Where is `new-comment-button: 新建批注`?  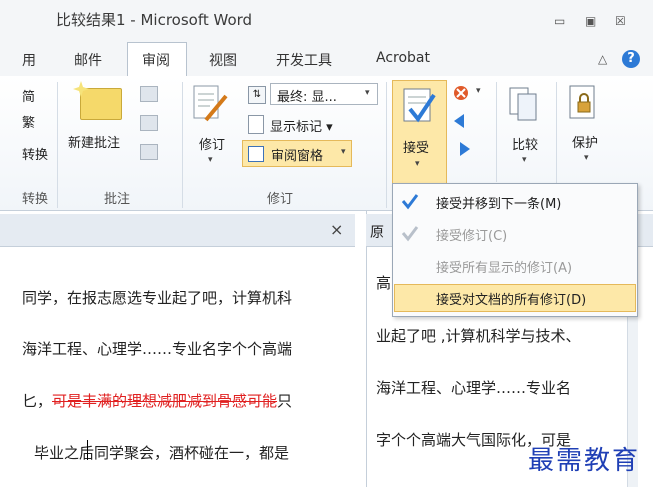
new-comment-button: 新建批注 is located at coordinates (94, 141).